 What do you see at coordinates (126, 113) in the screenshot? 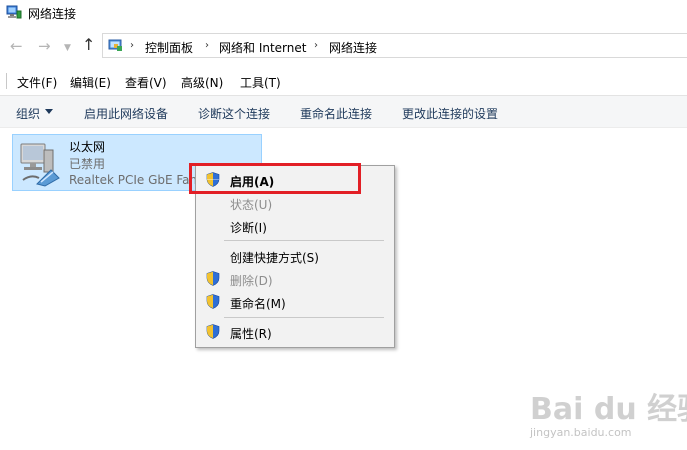
I see `enable-device-button: 启用此网络设备` at bounding box center [126, 113].